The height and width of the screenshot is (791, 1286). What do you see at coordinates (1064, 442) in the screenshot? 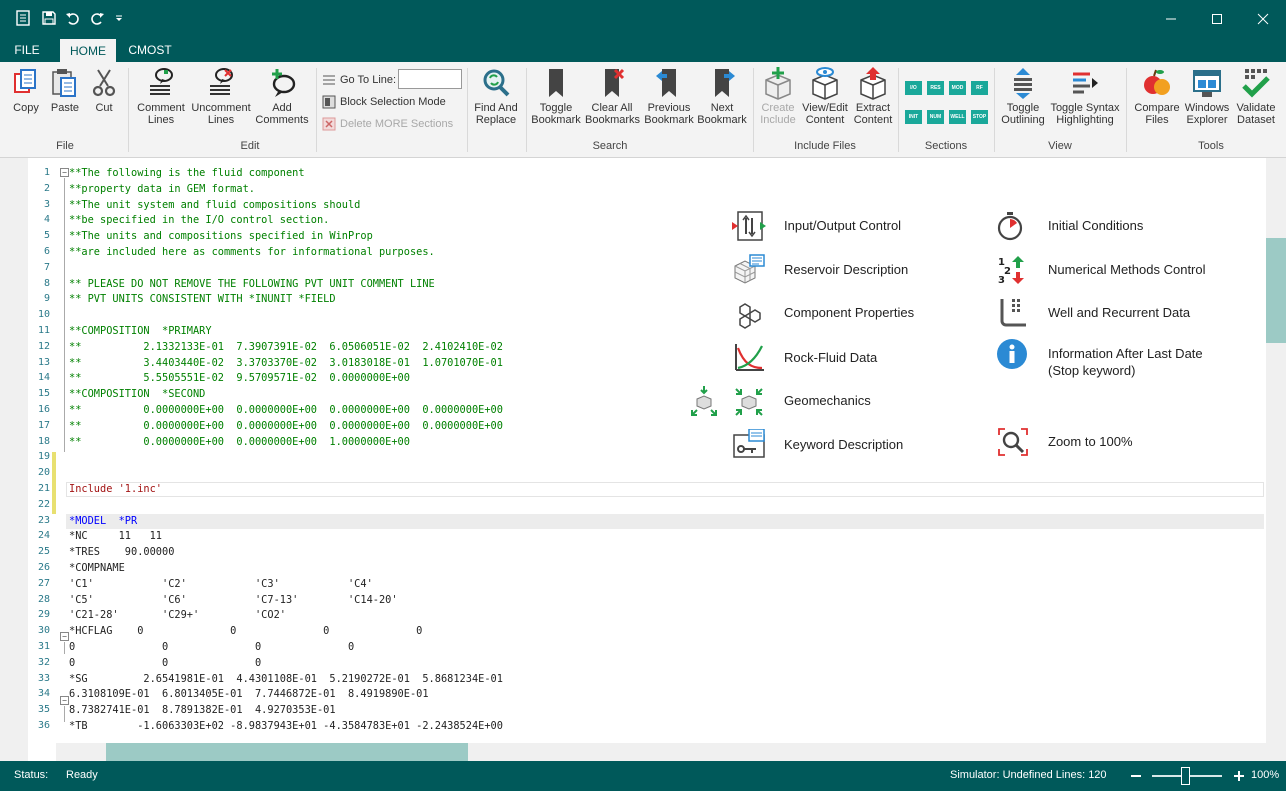
I see `quick-link-zoom-100: Zoom to 100%` at bounding box center [1064, 442].